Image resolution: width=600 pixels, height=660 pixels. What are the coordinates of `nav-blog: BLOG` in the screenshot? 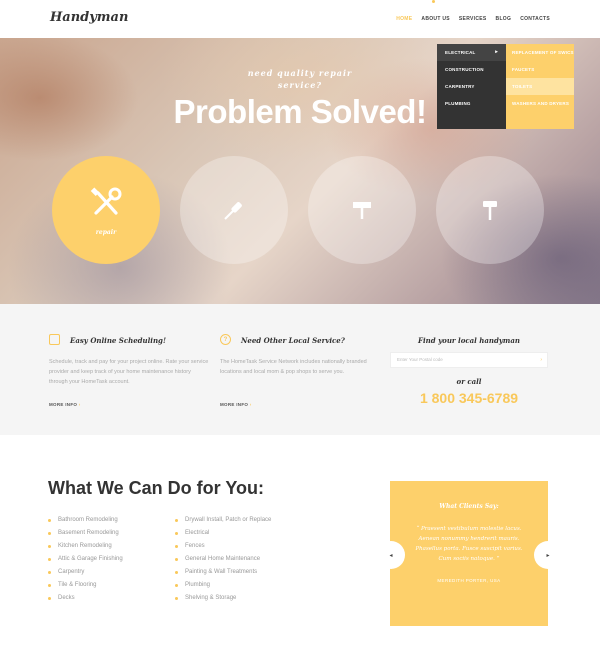 It's located at (504, 19).